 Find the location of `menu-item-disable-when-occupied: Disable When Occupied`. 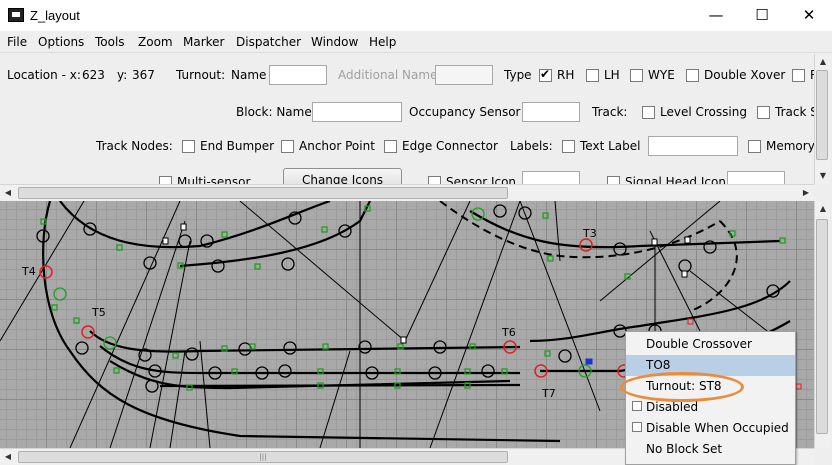

menu-item-disable-when-occupied: Disable When Occupied is located at coordinates (710, 428).